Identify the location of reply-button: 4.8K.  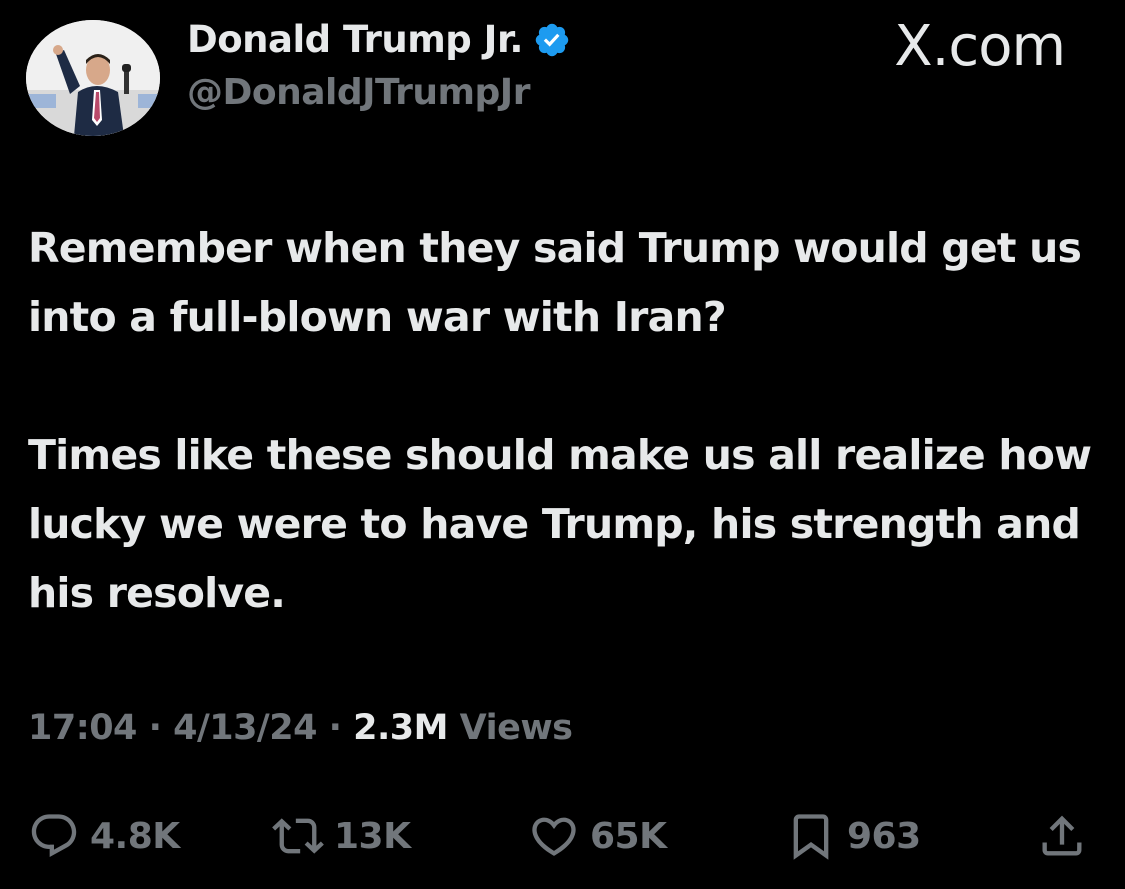
(104, 836).